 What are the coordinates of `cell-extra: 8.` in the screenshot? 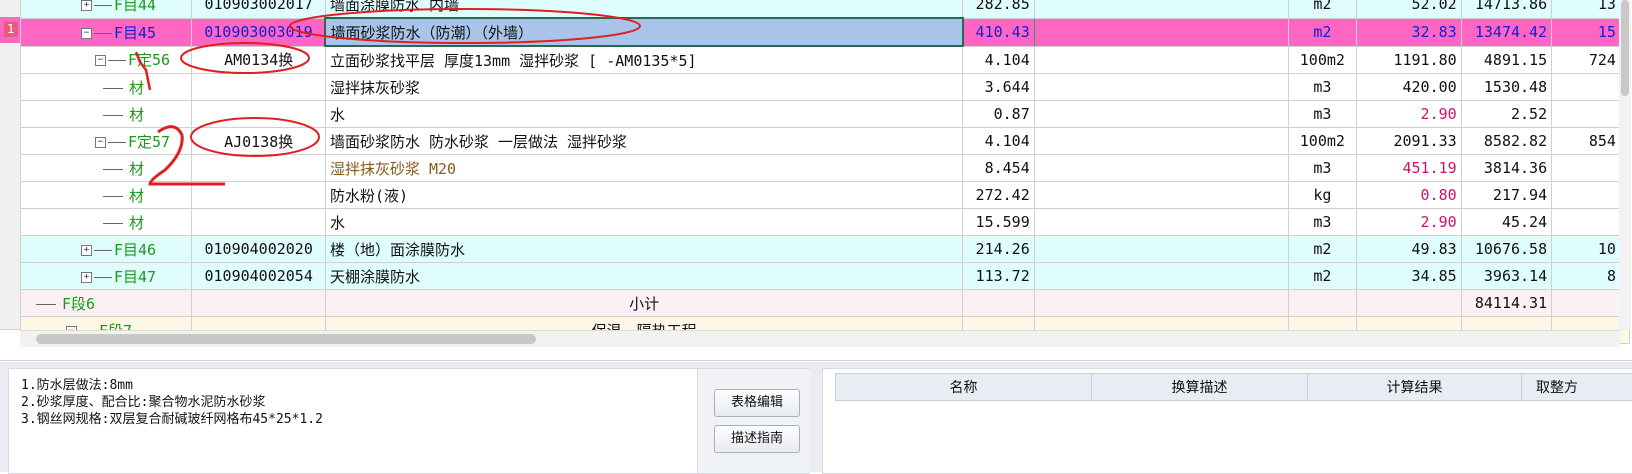 It's located at (1591, 276).